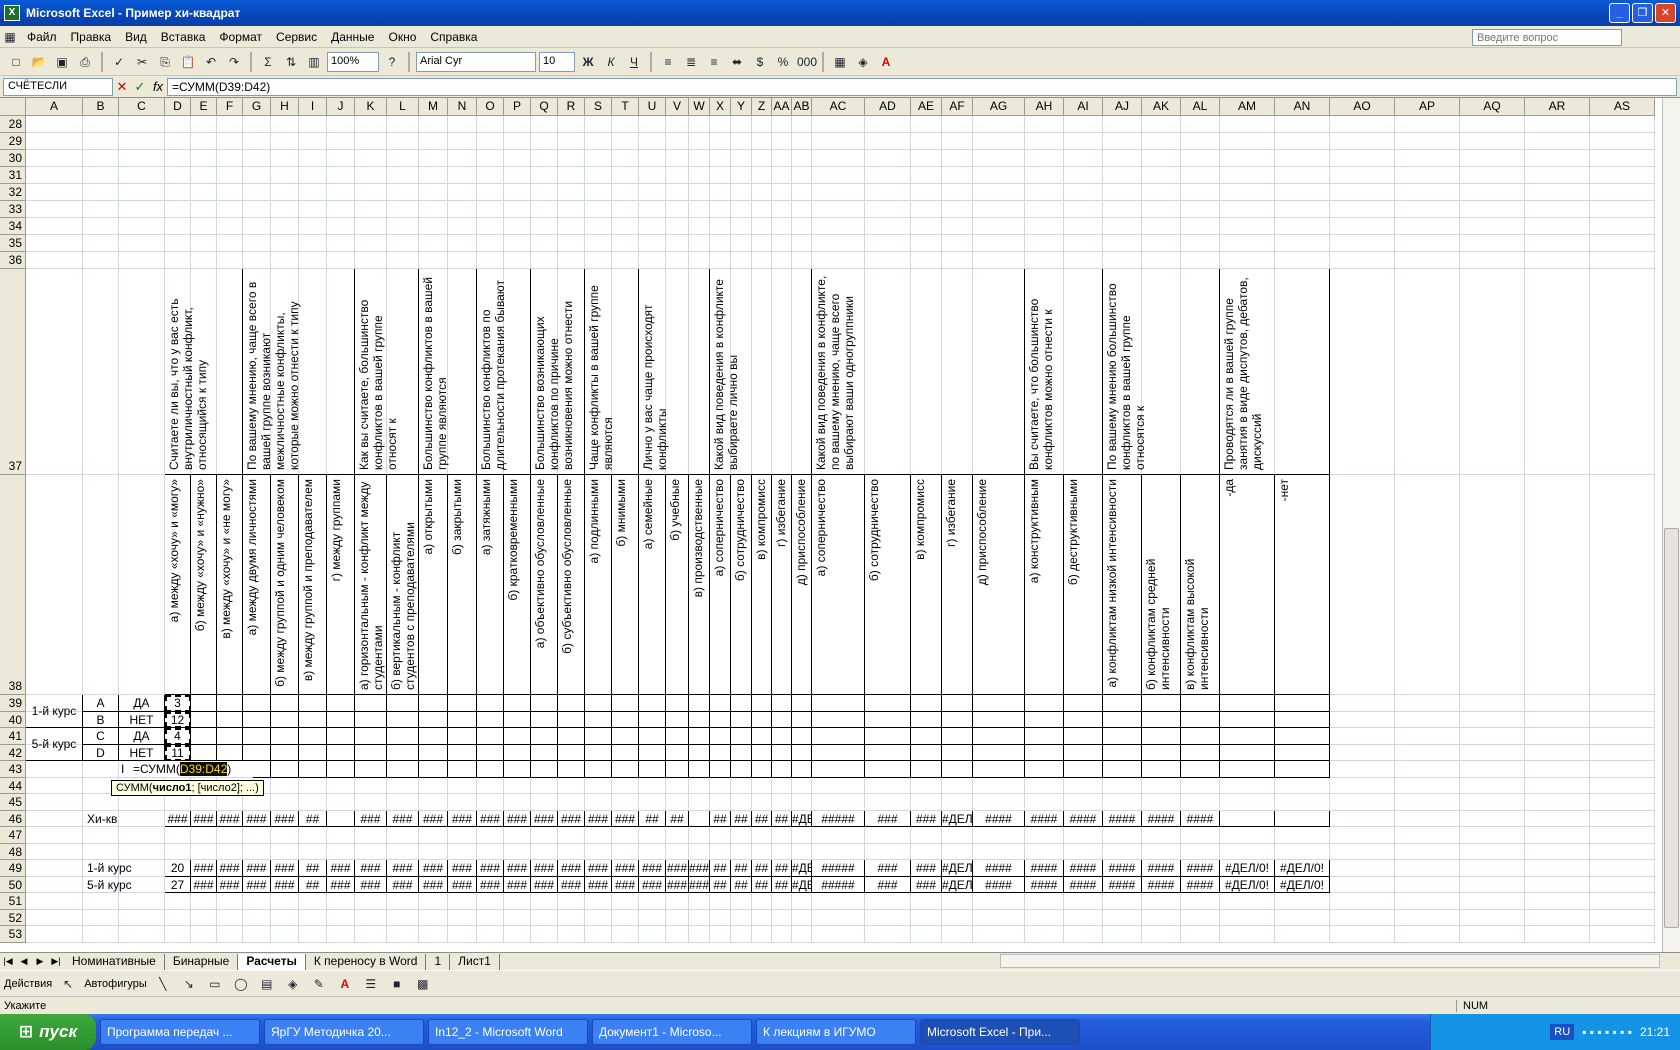  Describe the element at coordinates (313, 585) in the screenshot. I see `answer-header: в) между группой и преподавателем` at that location.